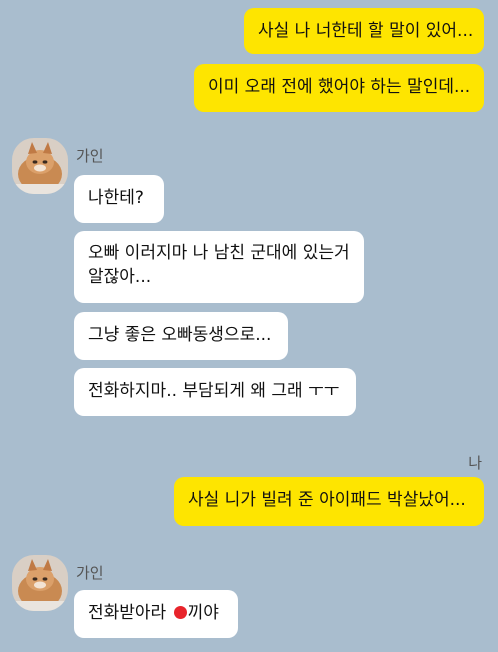 This screenshot has width=498, height=652. What do you see at coordinates (116, 198) in the screenshot?
I see `message-text: 나한테?` at bounding box center [116, 198].